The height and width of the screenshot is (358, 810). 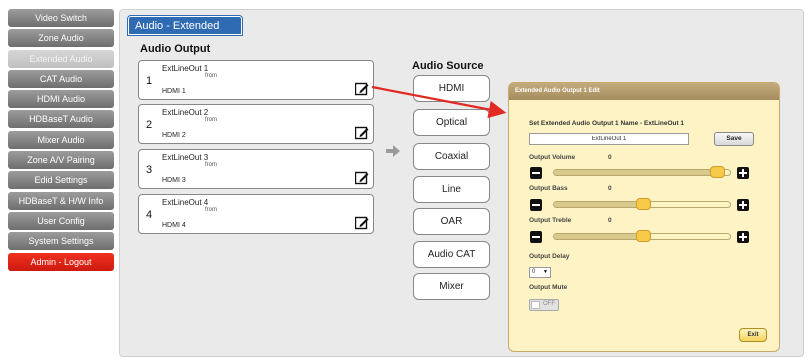 What do you see at coordinates (61, 220) in the screenshot?
I see `sidebar-item-user-config: User Config` at bounding box center [61, 220].